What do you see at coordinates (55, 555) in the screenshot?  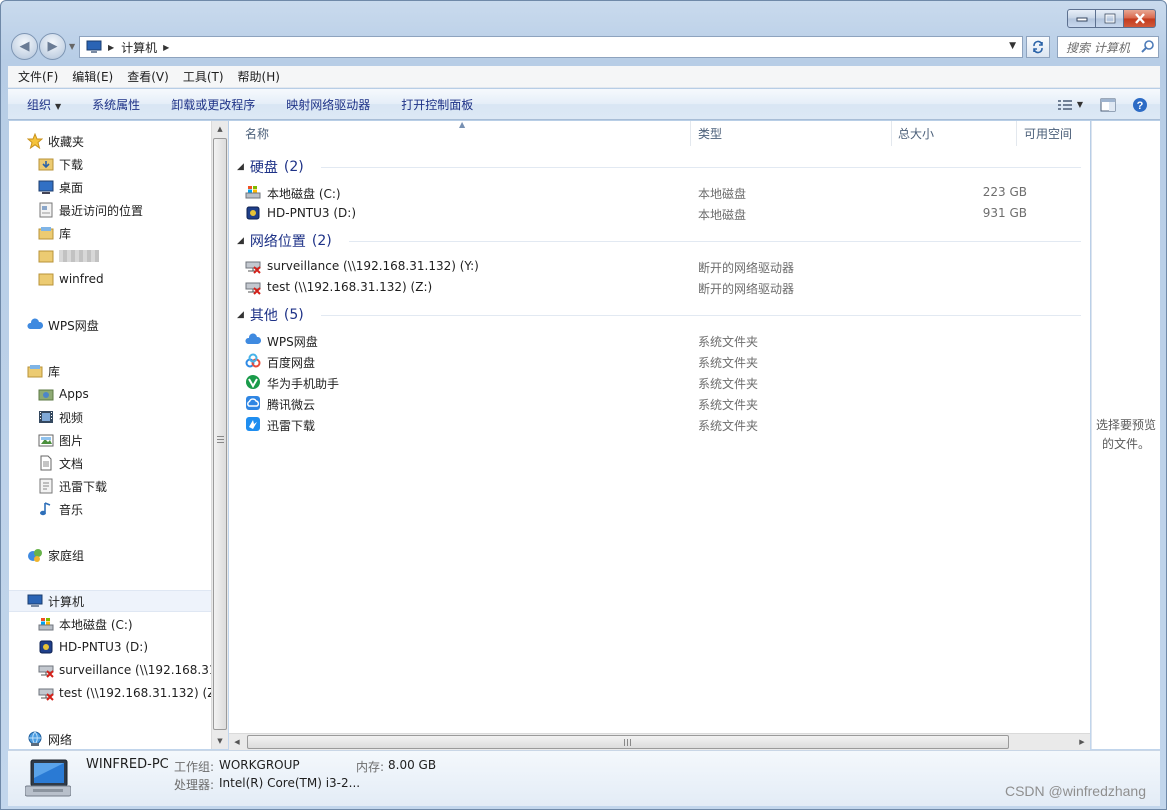 I see `tree-item-homegroup: 家庭组` at bounding box center [55, 555].